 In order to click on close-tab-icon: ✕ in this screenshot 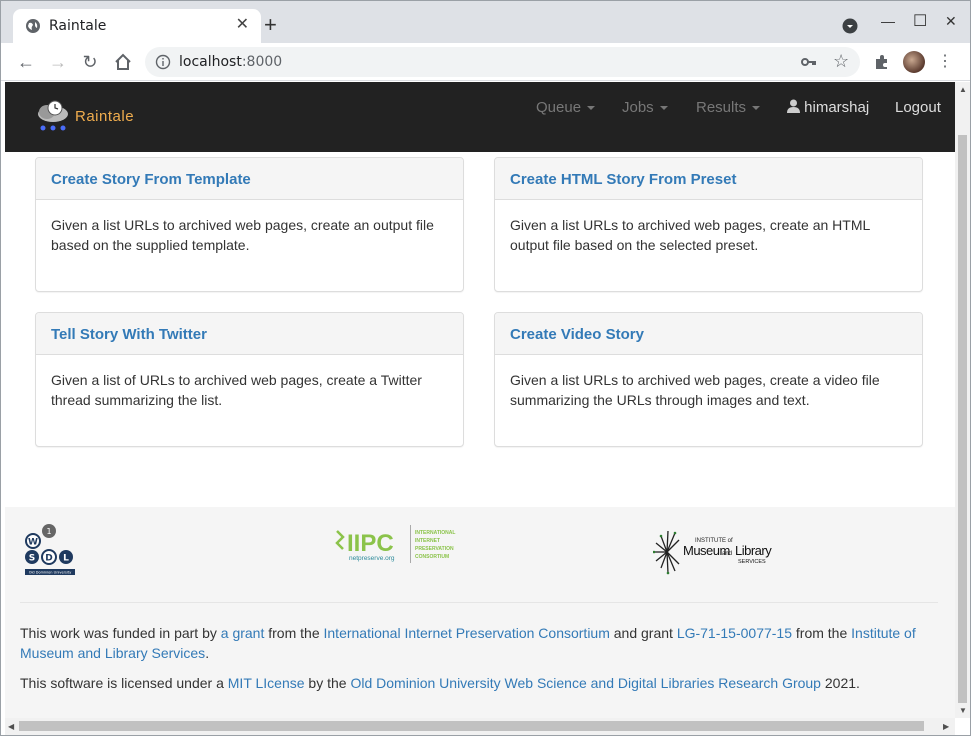, I will do `click(242, 25)`.